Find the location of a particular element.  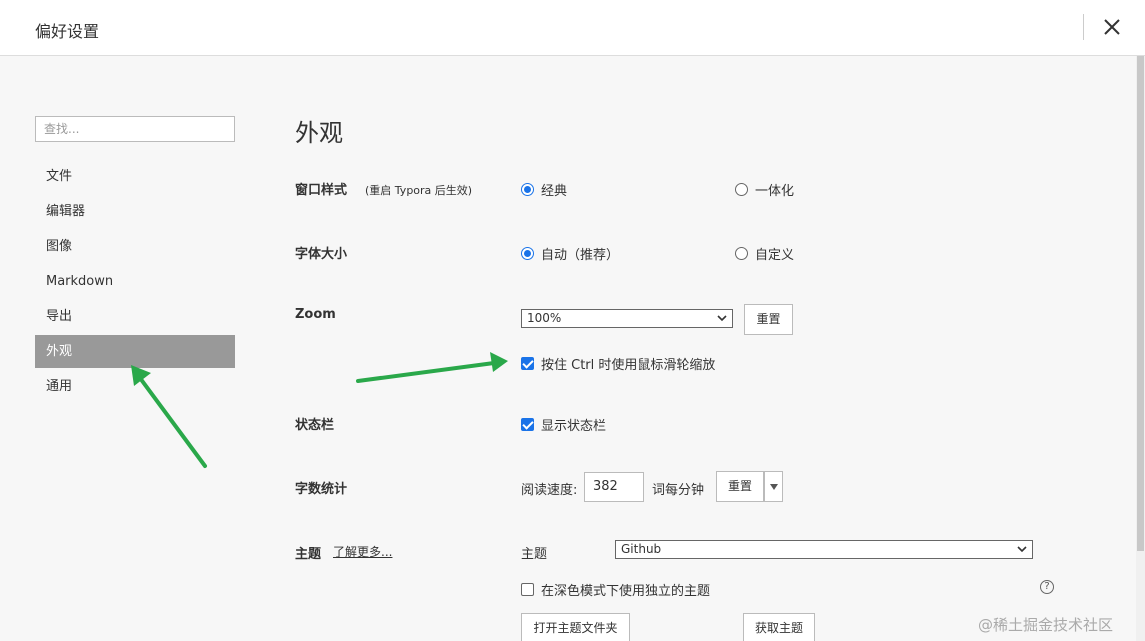

sidebar-item-editor: 编辑器 is located at coordinates (135, 211).